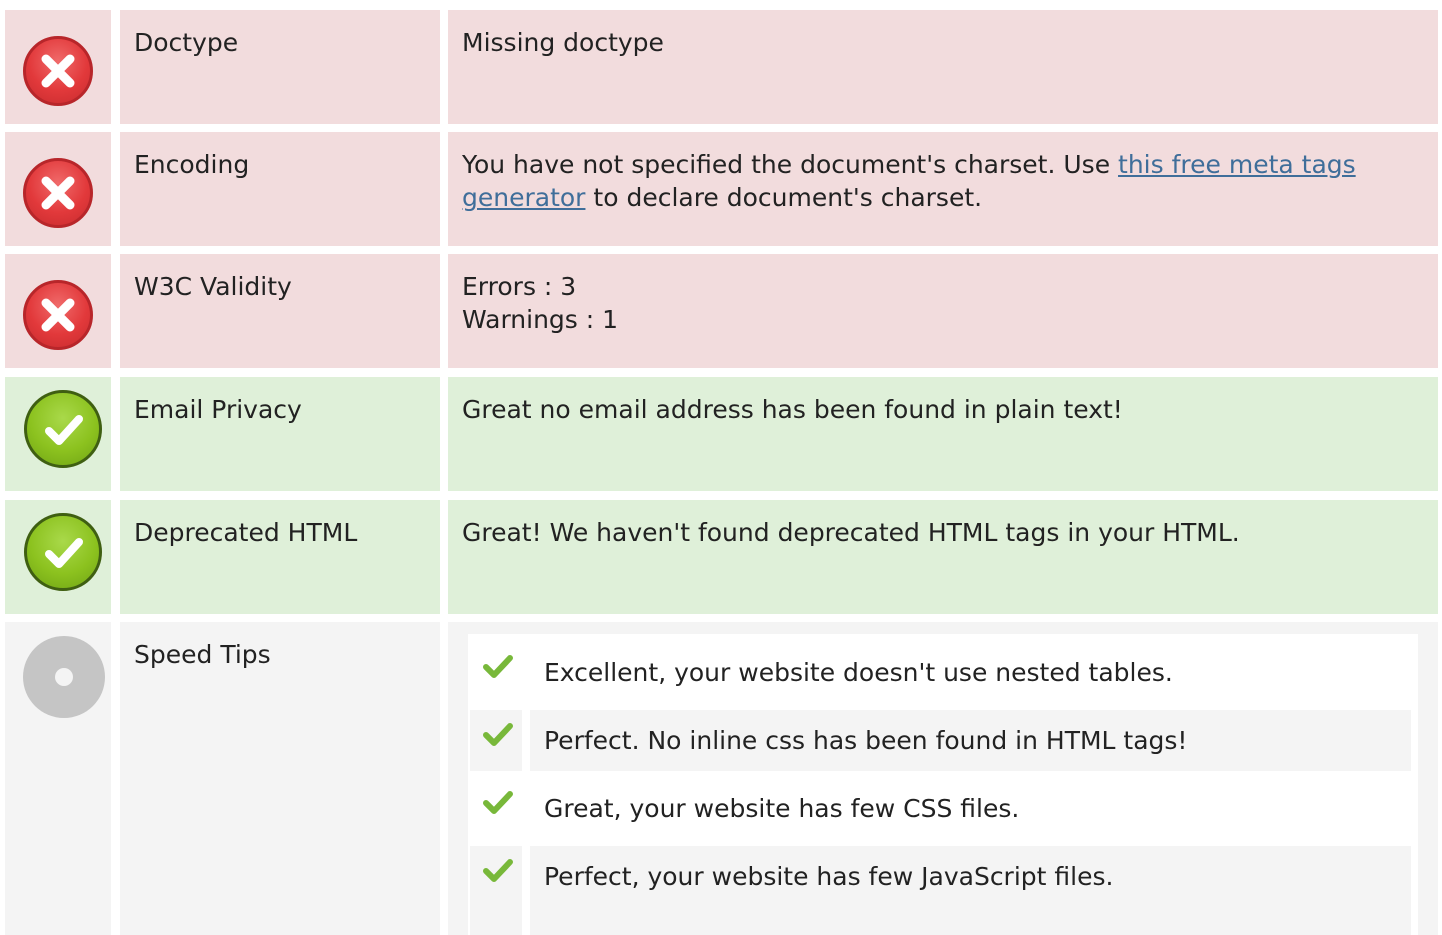 The height and width of the screenshot is (935, 1442). What do you see at coordinates (280, 557) in the screenshot?
I see `audit-name: Deprecated HTML` at bounding box center [280, 557].